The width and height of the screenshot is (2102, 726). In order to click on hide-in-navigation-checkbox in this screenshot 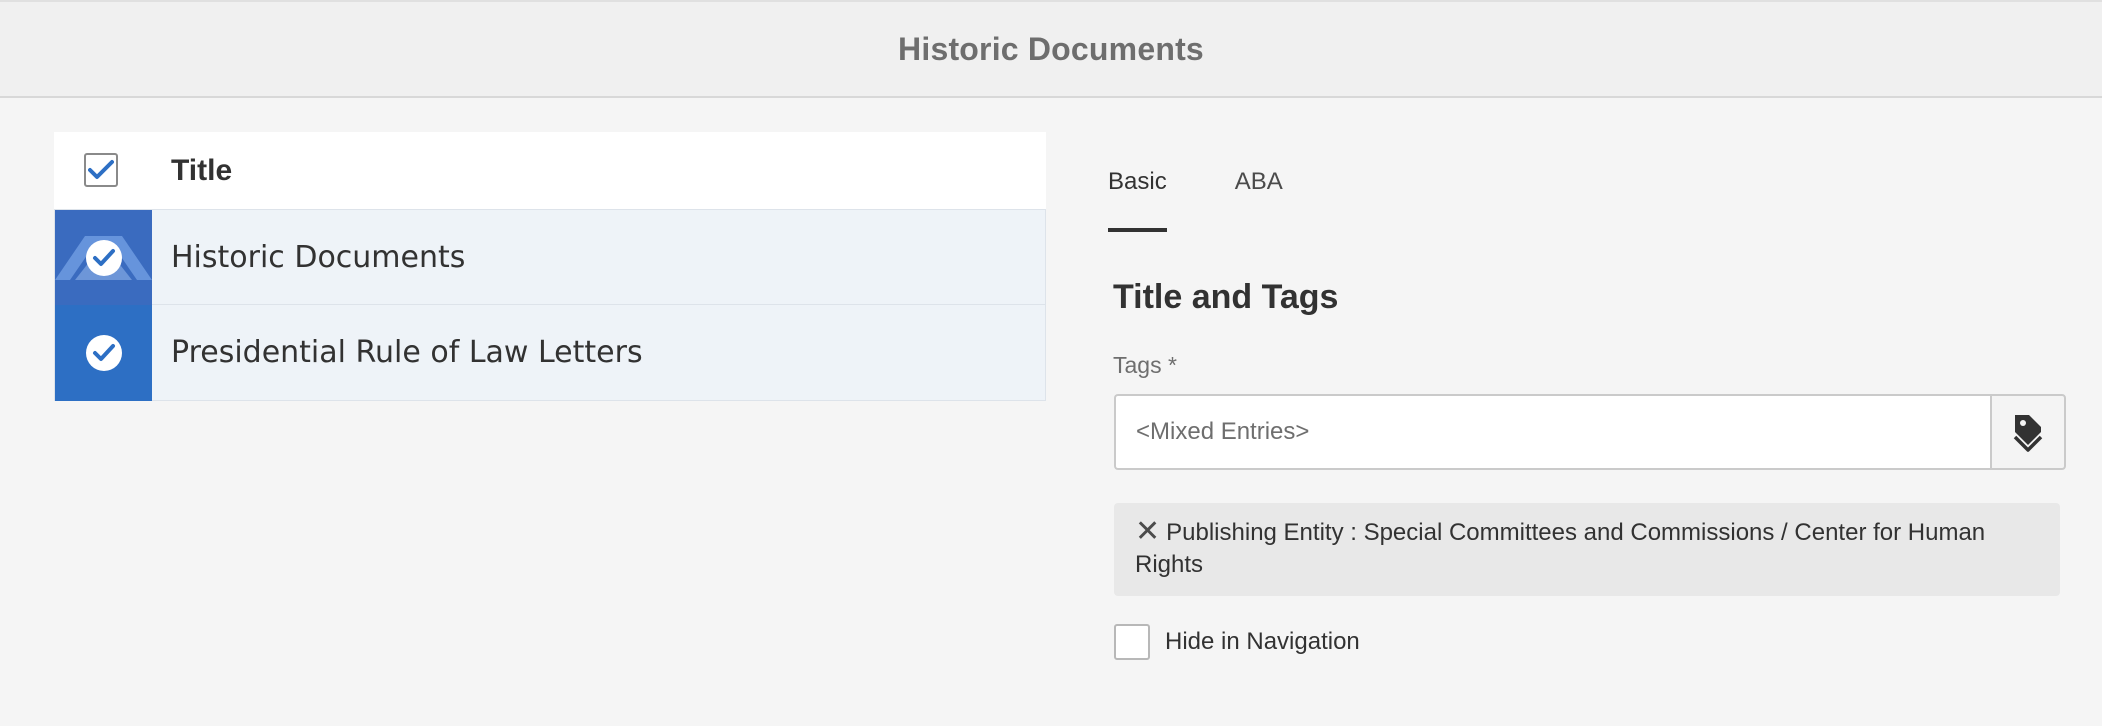, I will do `click(1132, 642)`.